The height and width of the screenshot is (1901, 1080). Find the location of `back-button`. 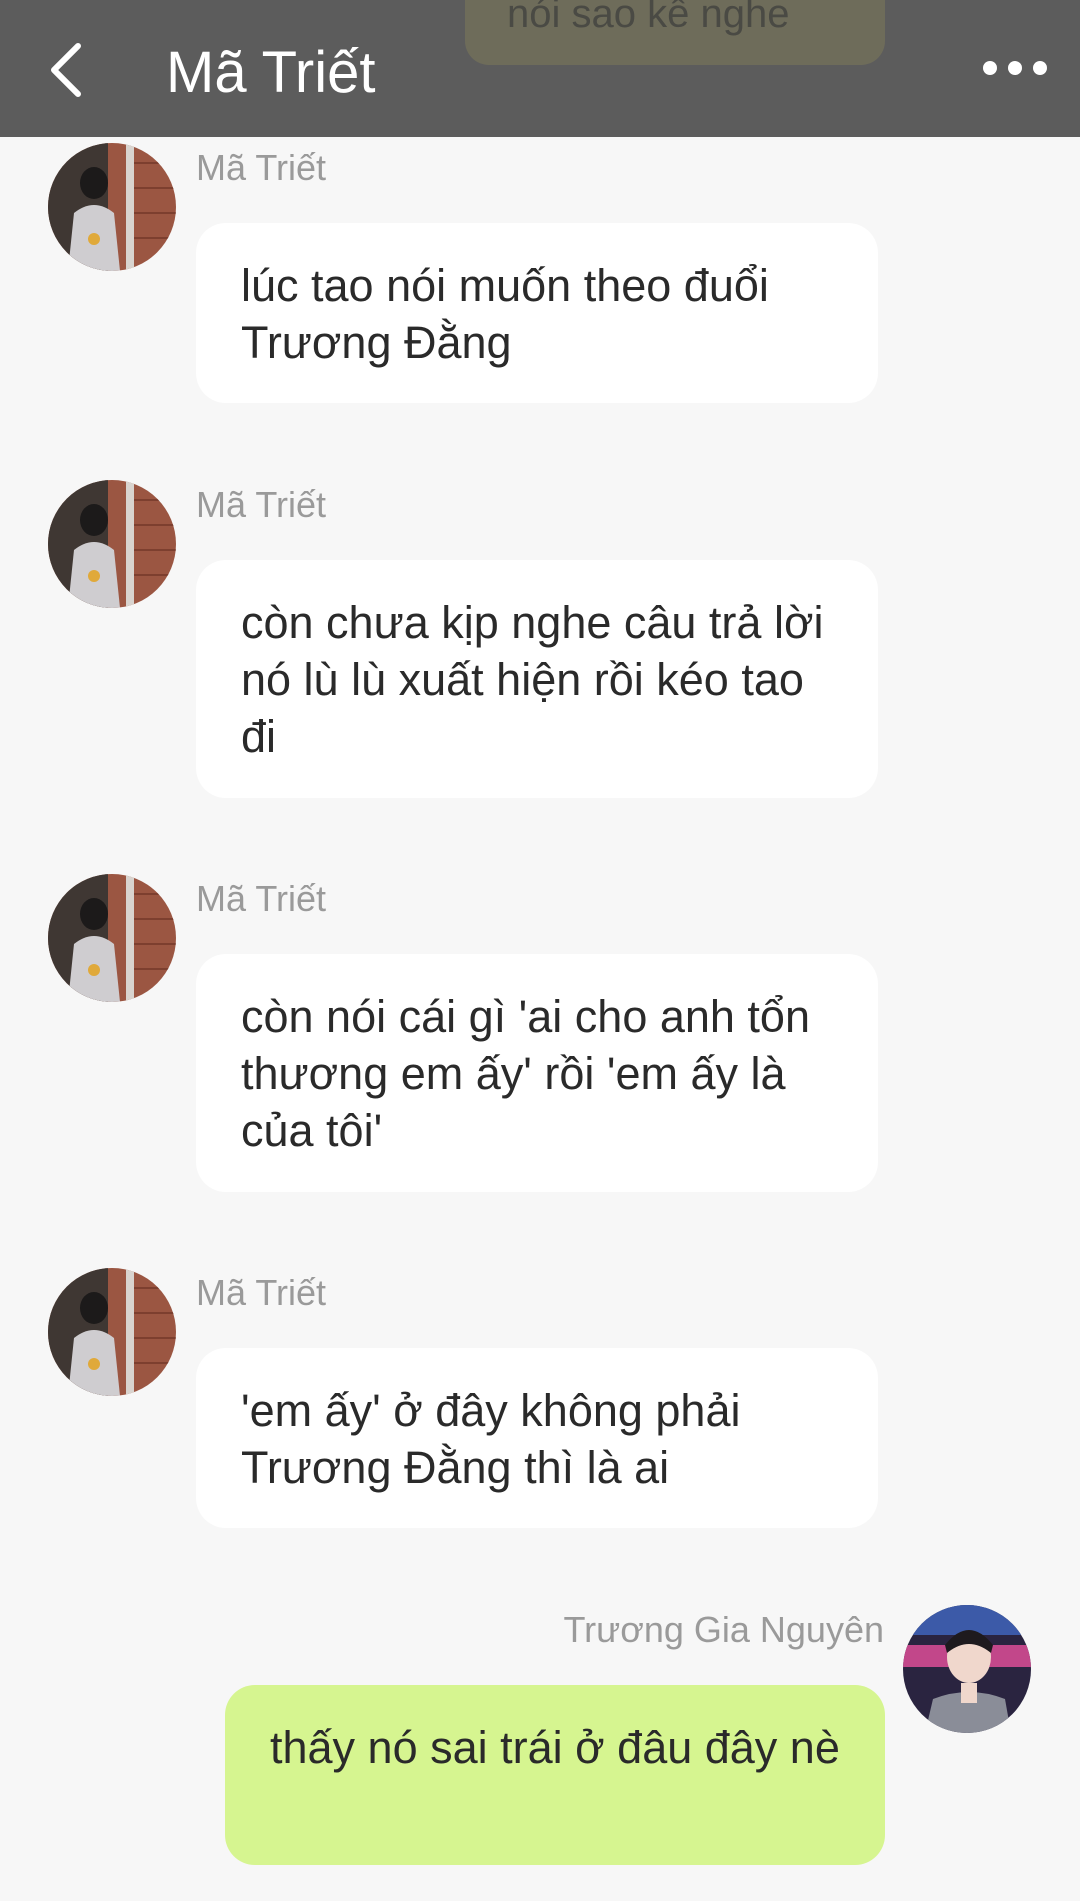

back-button is located at coordinates (71, 70).